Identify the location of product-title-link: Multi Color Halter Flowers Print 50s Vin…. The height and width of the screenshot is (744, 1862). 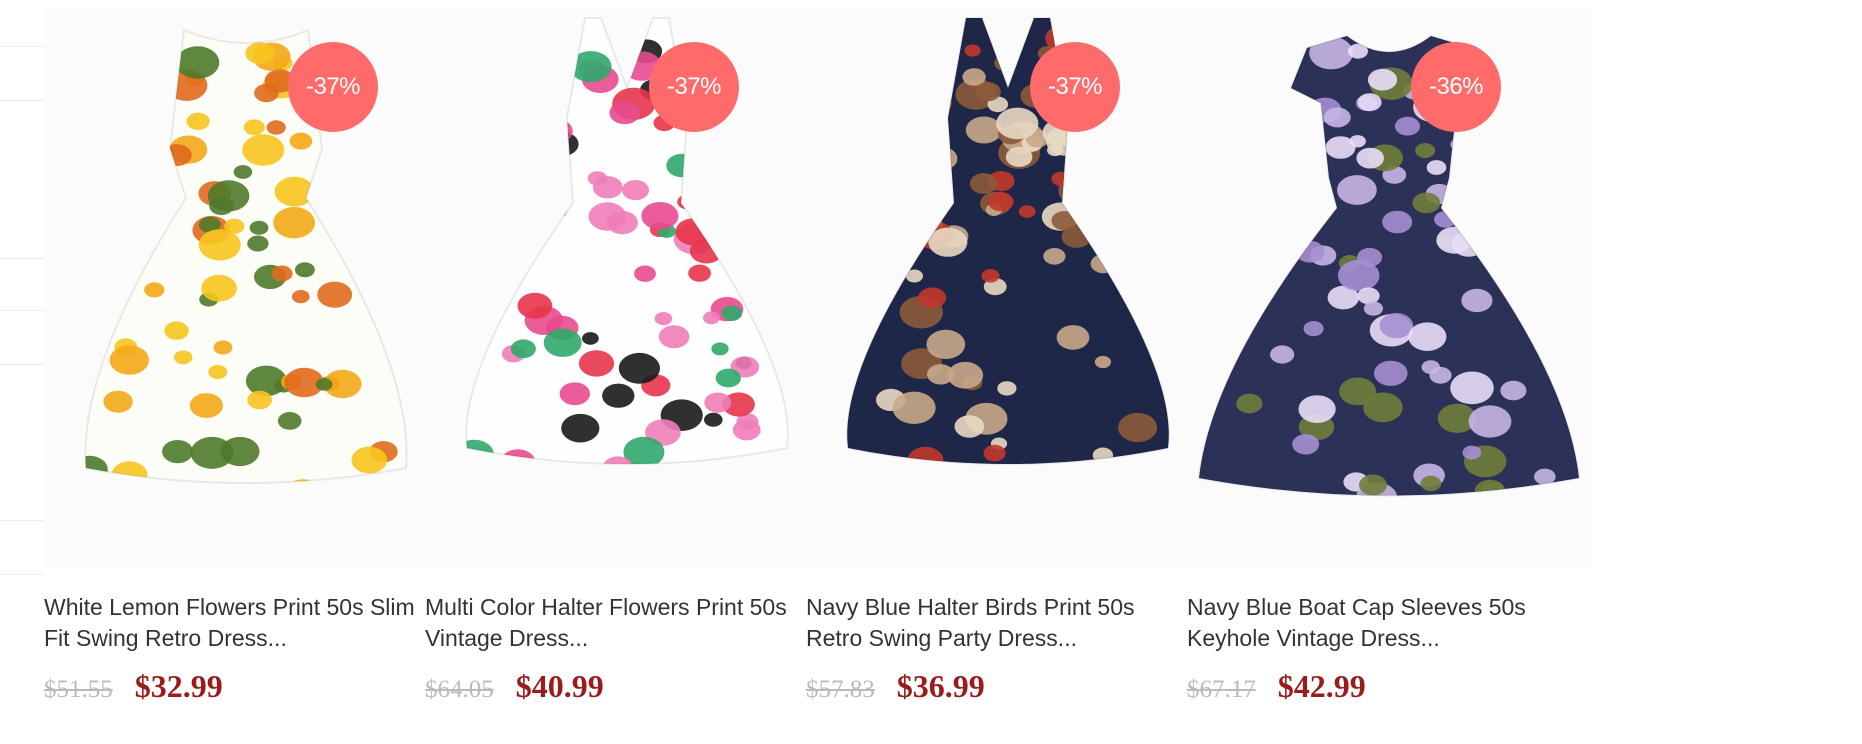
(620, 623).